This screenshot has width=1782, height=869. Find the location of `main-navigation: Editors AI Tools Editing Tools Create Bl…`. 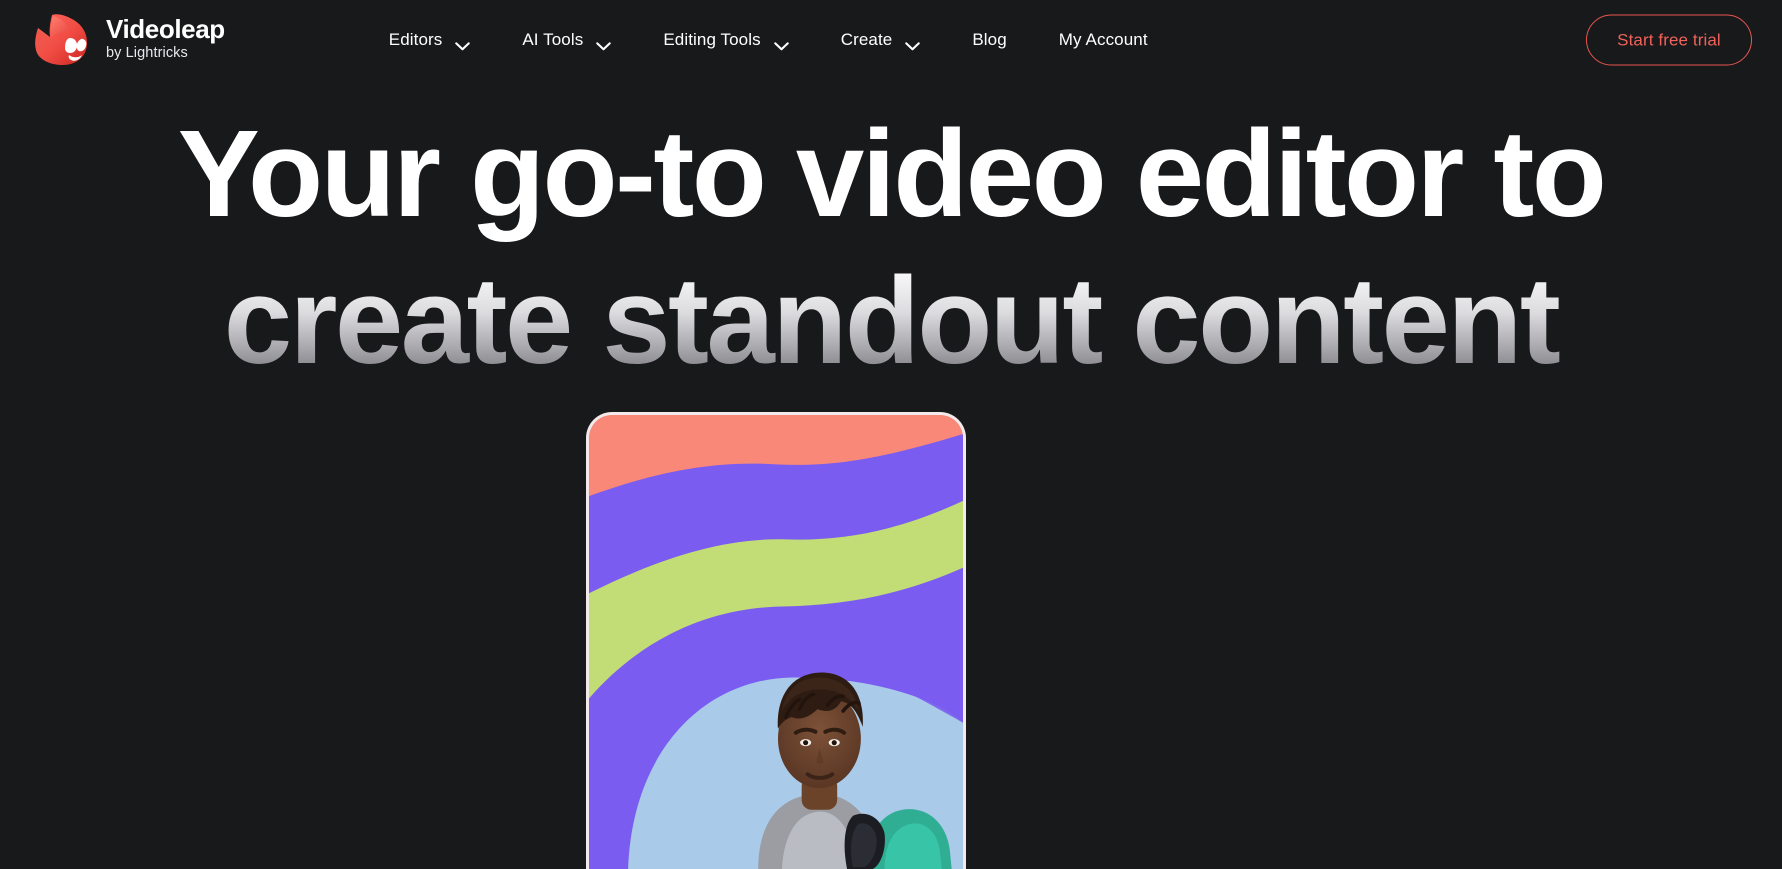

main-navigation: Editors AI Tools Editing Tools Create Bl… is located at coordinates (768, 40).